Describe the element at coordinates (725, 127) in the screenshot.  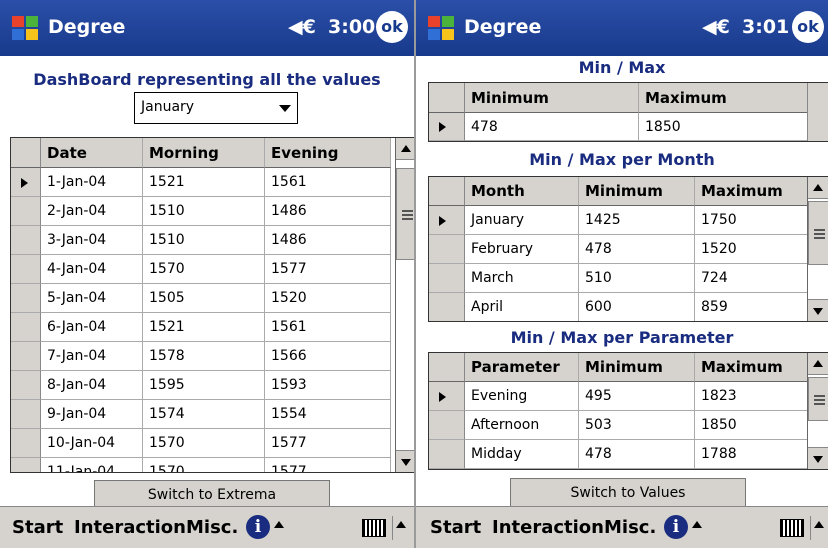
I see `table-cell: 1850` at that location.